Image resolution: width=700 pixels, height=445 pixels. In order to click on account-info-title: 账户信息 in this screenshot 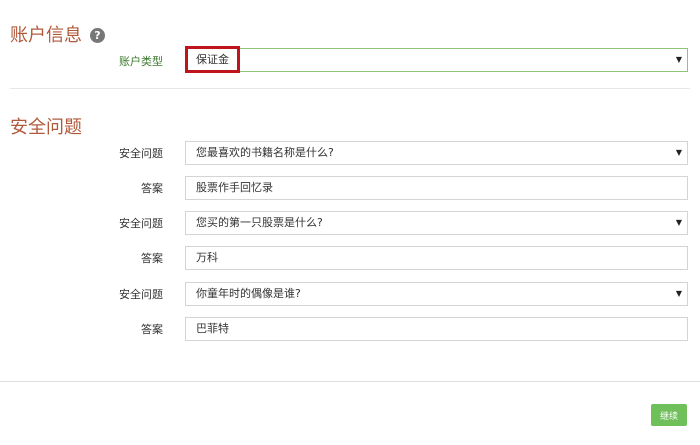, I will do `click(46, 35)`.